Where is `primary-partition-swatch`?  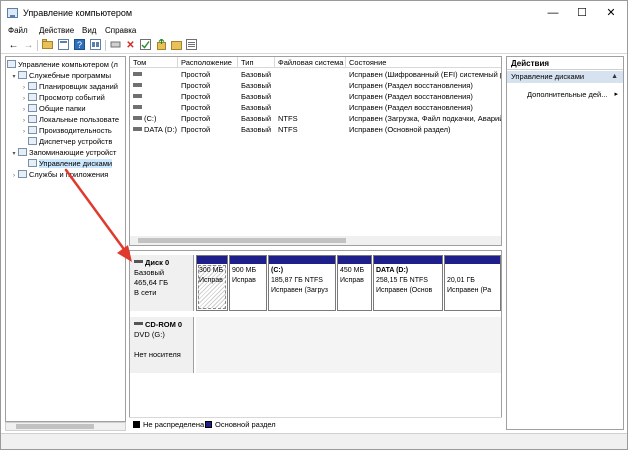 primary-partition-swatch is located at coordinates (208, 424).